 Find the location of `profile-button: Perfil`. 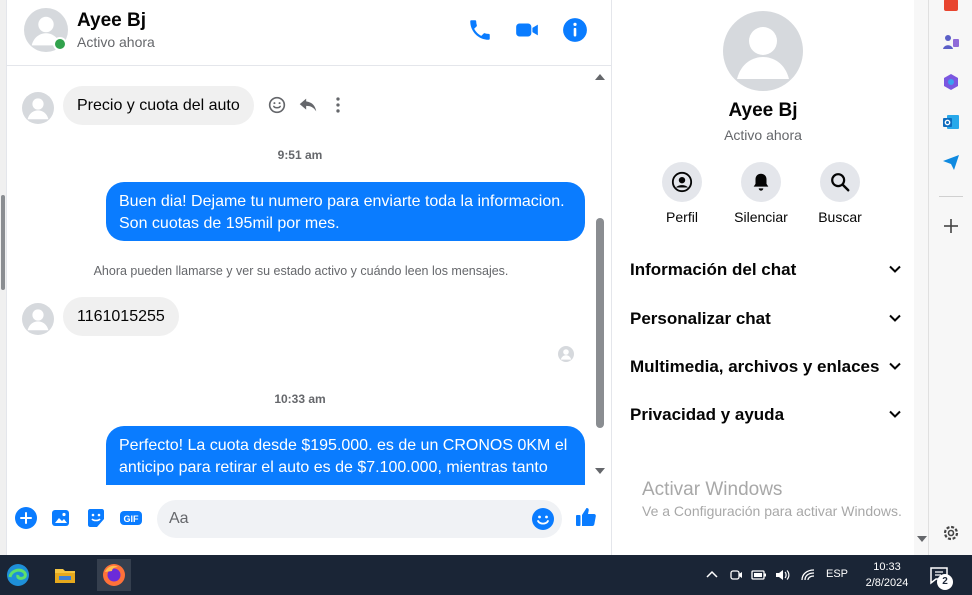

profile-button: Perfil is located at coordinates (682, 193).